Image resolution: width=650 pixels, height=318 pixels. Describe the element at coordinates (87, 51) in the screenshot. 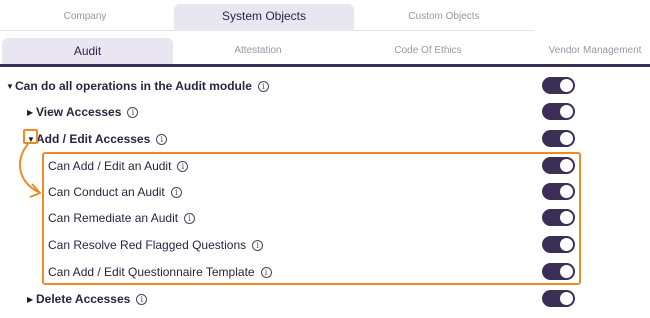

I see `tab-audit: Audit` at that location.